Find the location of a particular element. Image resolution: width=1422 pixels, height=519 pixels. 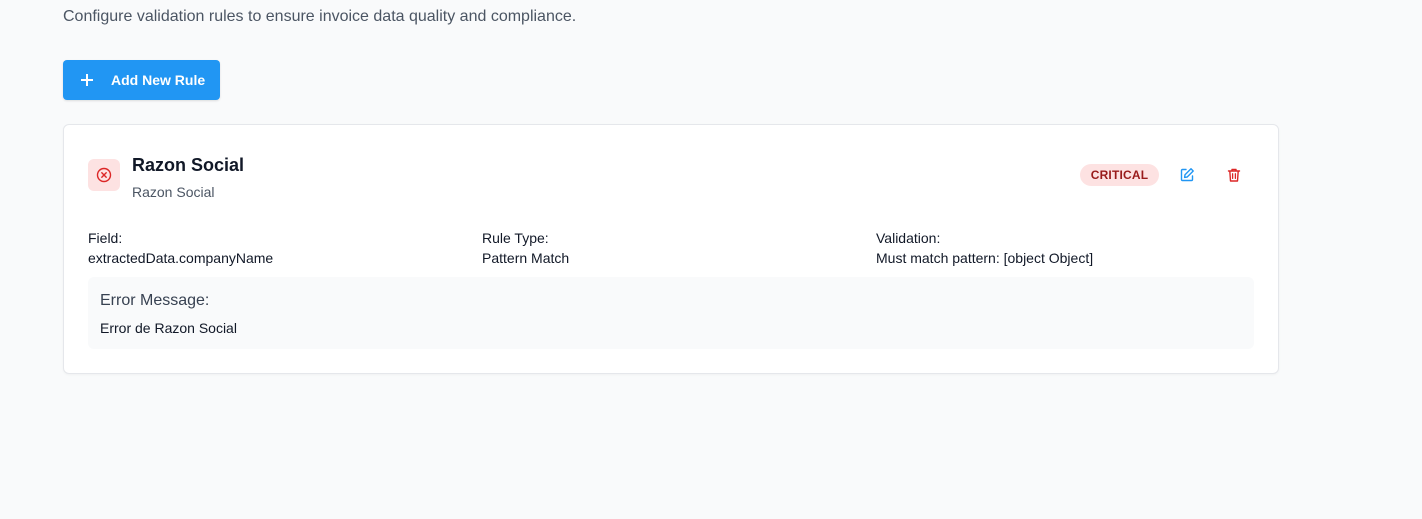

rule-description: Razon Social is located at coordinates (173, 192).